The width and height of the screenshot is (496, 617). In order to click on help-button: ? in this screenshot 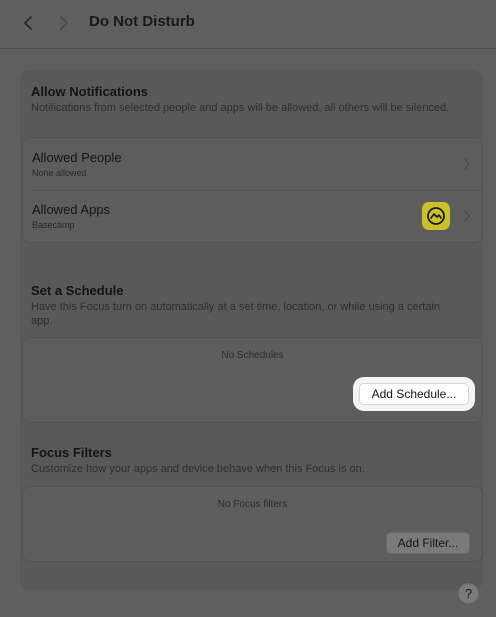, I will do `click(468, 593)`.